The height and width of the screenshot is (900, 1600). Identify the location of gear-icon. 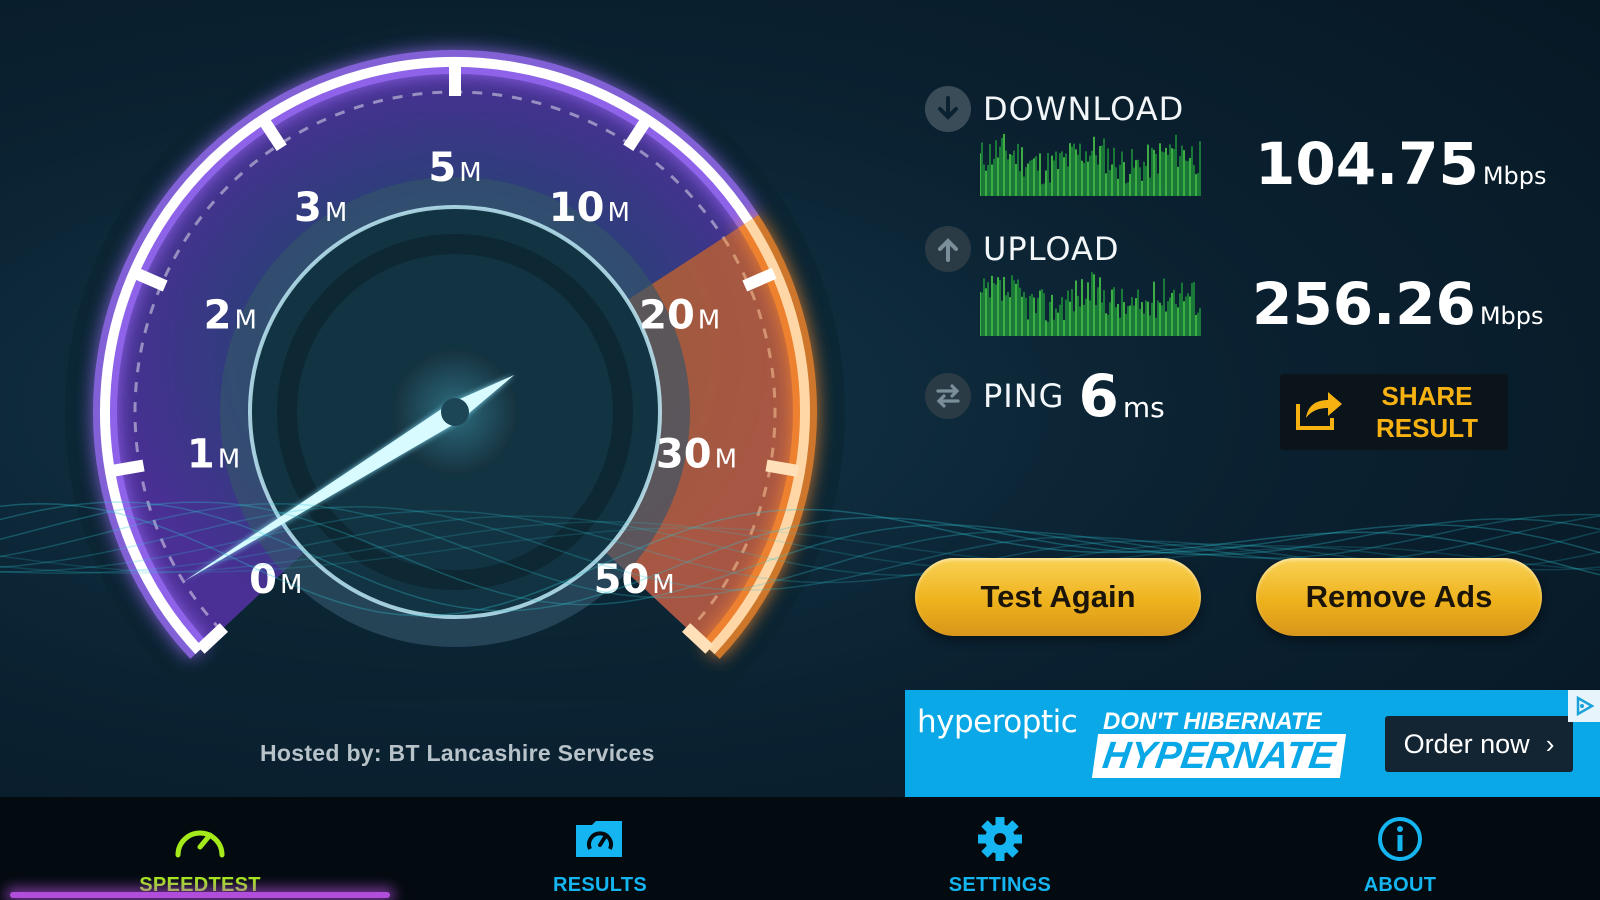
(1000, 841).